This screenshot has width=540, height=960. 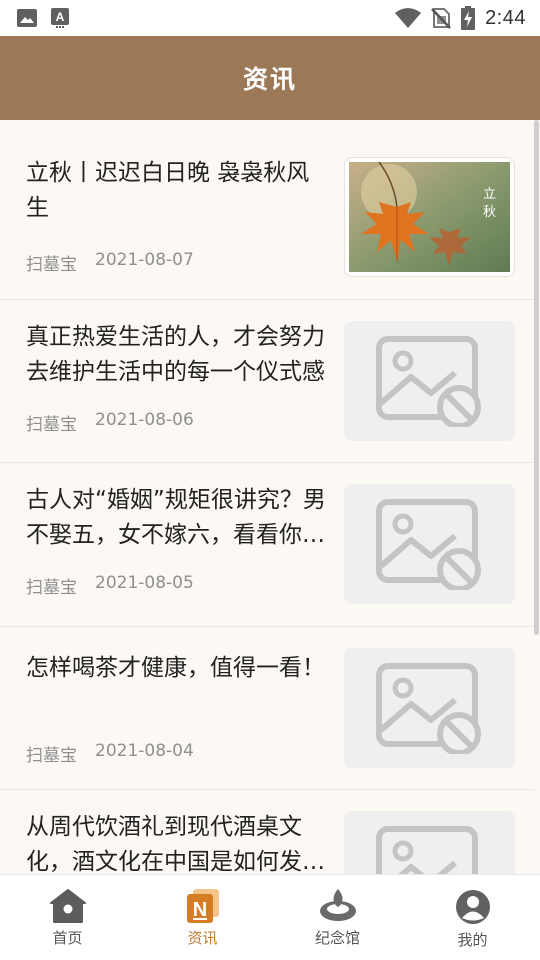 I want to click on nav-label-profile: 我的, so click(x=472, y=940).